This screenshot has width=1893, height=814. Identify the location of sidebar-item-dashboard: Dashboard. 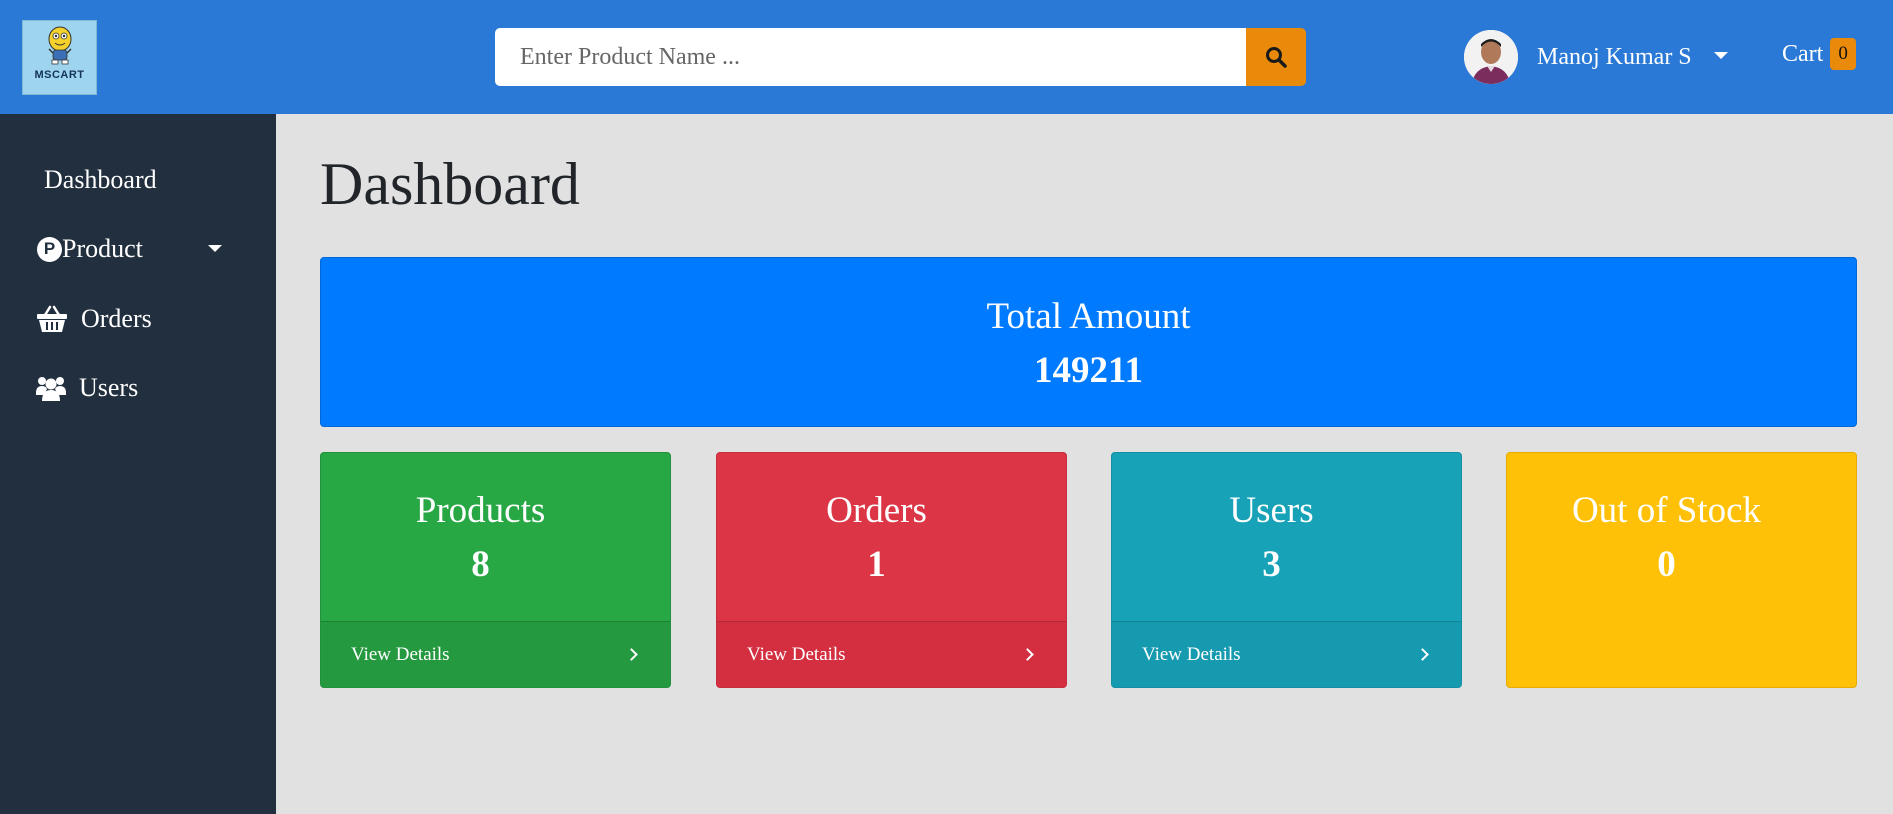
(138, 180).